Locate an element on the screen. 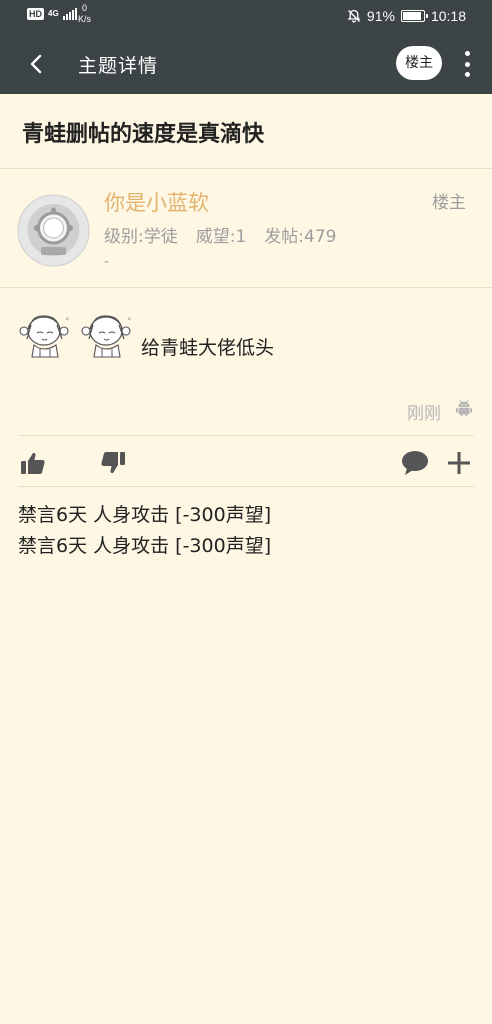 The width and height of the screenshot is (492, 1024). thumb-up-icon is located at coordinates (33, 463).